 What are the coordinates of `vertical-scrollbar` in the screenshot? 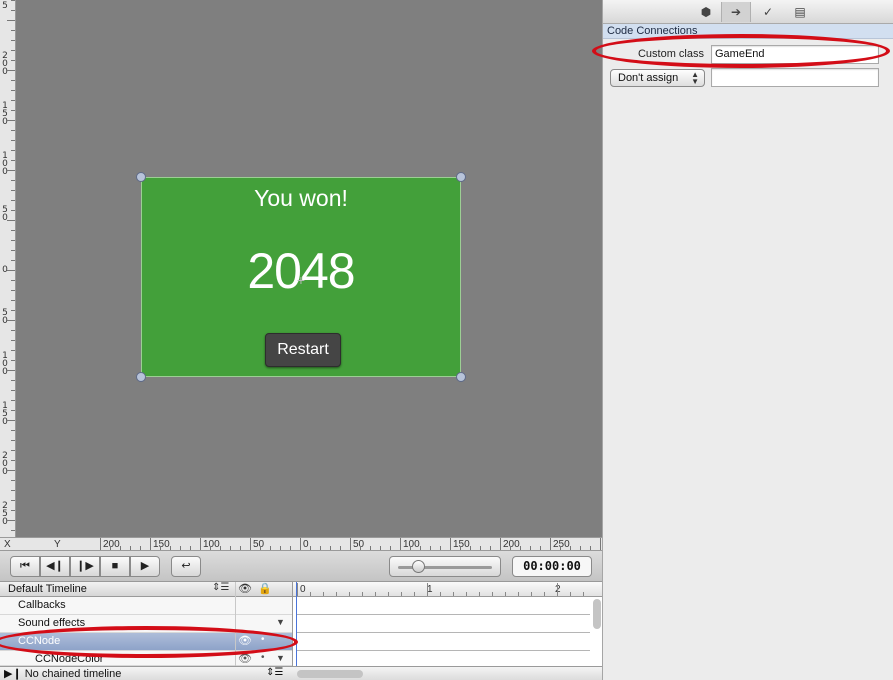 It's located at (597, 614).